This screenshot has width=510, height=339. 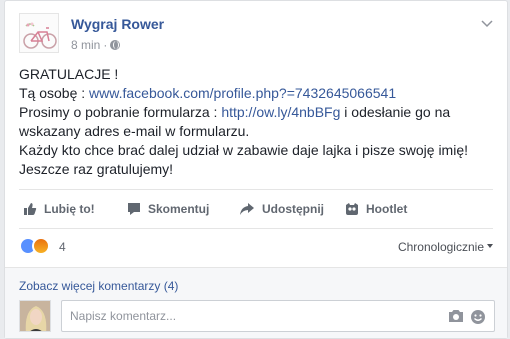 What do you see at coordinates (98, 286) in the screenshot?
I see `view-more-comments-link: Zobacz więcej komentarzy (4)` at bounding box center [98, 286].